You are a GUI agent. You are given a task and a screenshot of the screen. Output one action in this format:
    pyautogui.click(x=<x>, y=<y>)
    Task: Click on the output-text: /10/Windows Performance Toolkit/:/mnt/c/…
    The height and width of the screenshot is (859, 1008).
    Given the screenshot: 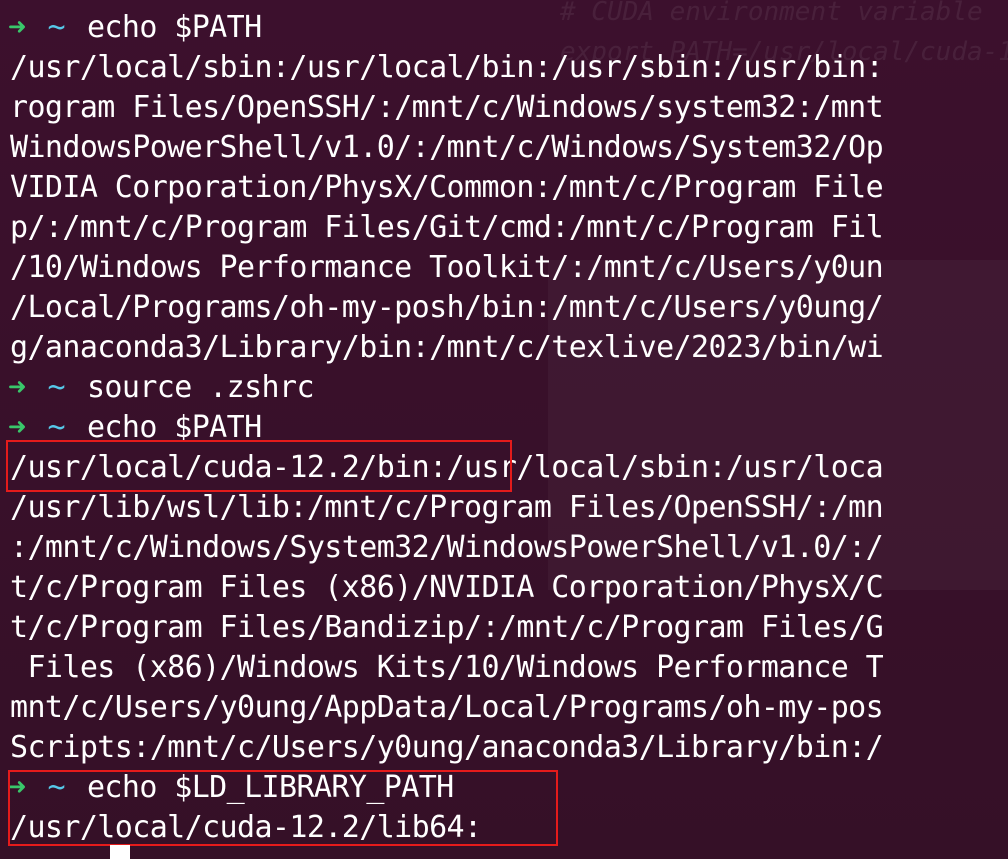 What is the action you would take?
    pyautogui.click(x=447, y=267)
    